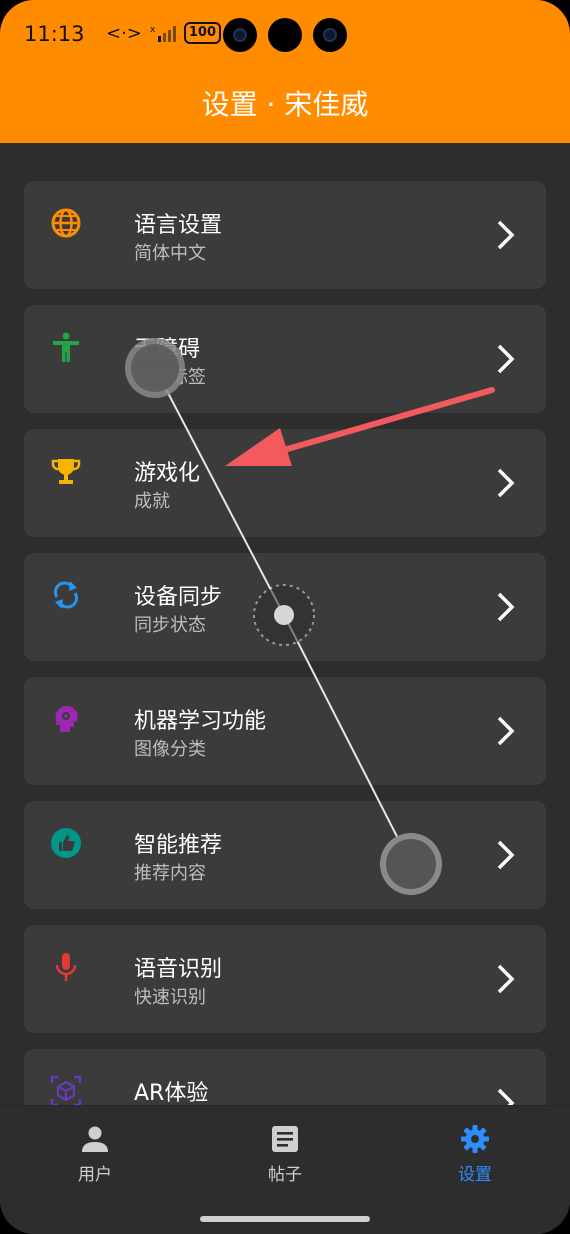 The width and height of the screenshot is (570, 1234). What do you see at coordinates (285, 1219) in the screenshot?
I see `home-indicator` at bounding box center [285, 1219].